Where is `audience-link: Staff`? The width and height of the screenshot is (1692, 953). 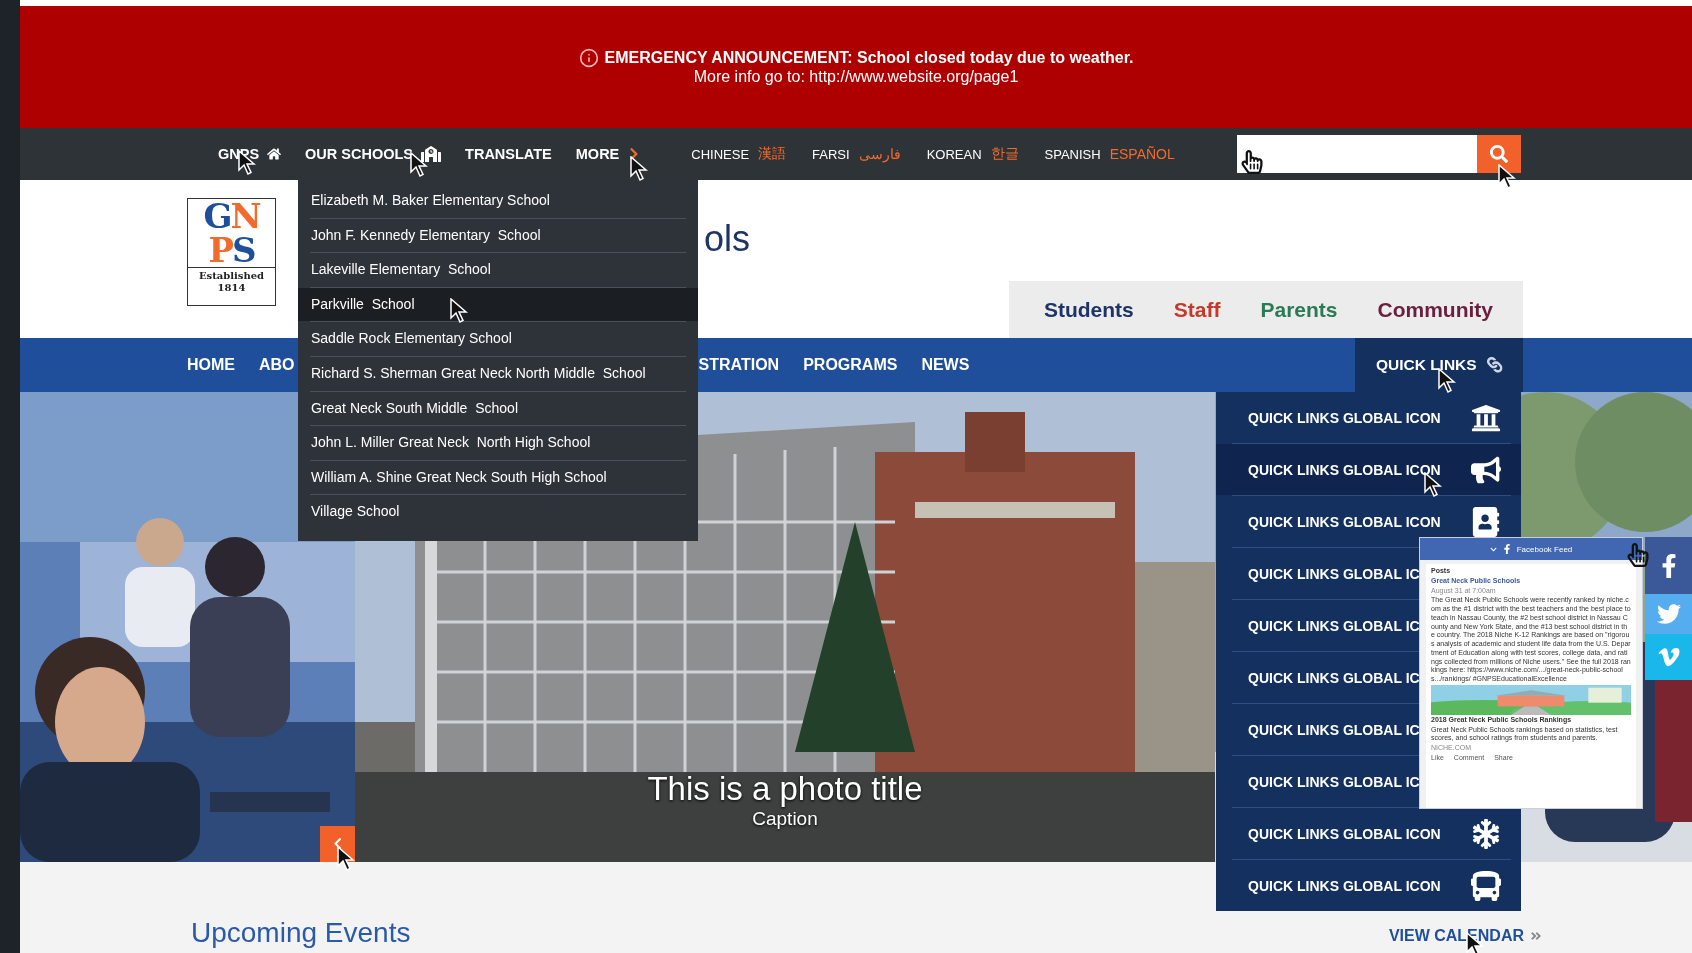 audience-link: Staff is located at coordinates (1197, 309).